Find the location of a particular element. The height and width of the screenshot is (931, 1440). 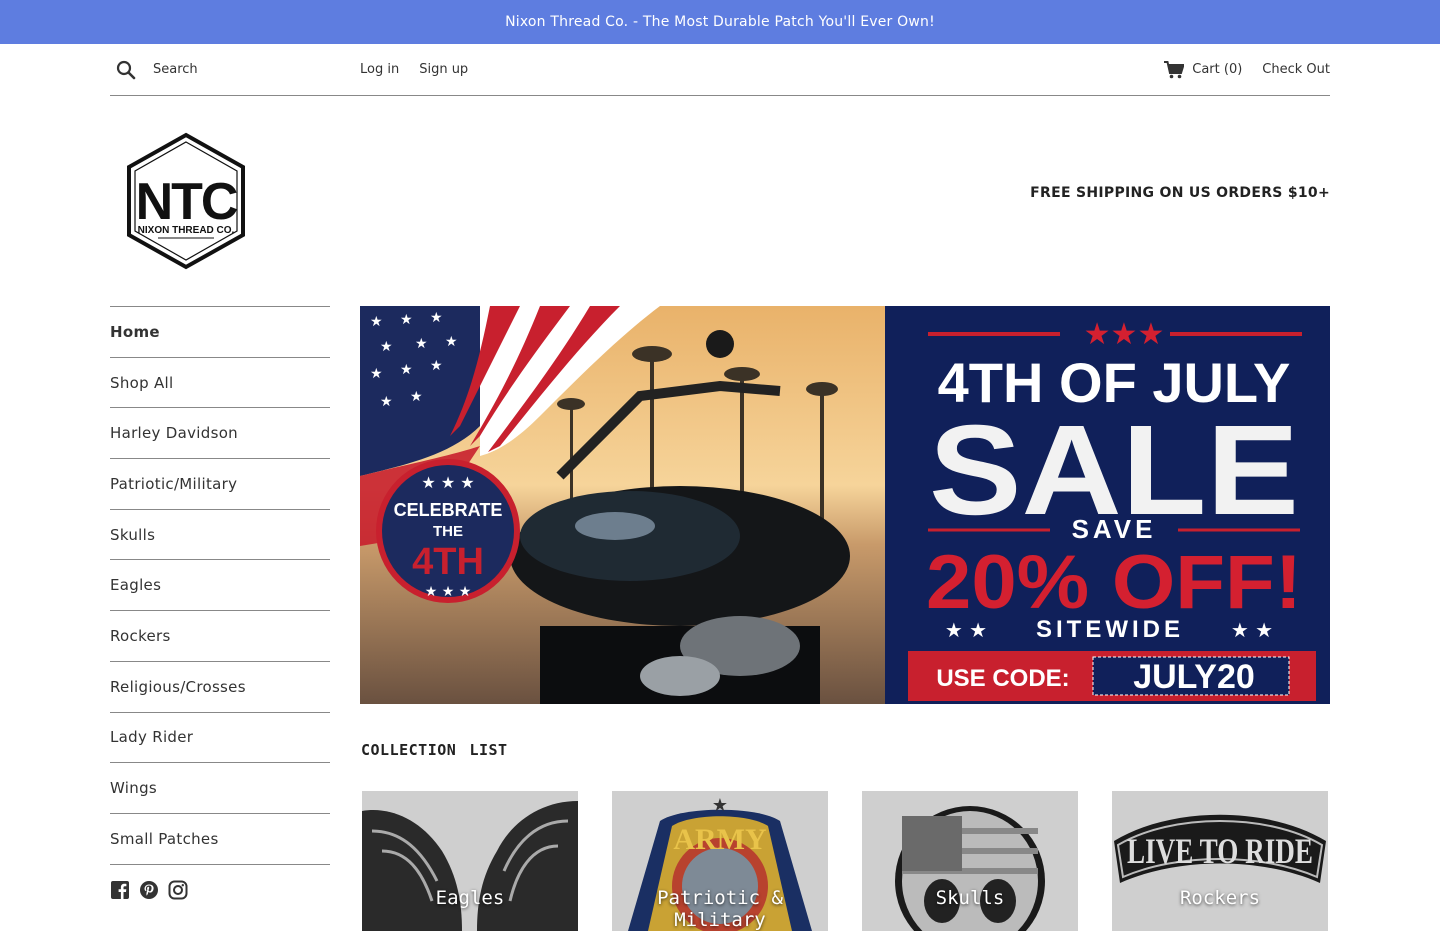

store-logo: NTC NIXON THREAD CO. is located at coordinates (186, 201).